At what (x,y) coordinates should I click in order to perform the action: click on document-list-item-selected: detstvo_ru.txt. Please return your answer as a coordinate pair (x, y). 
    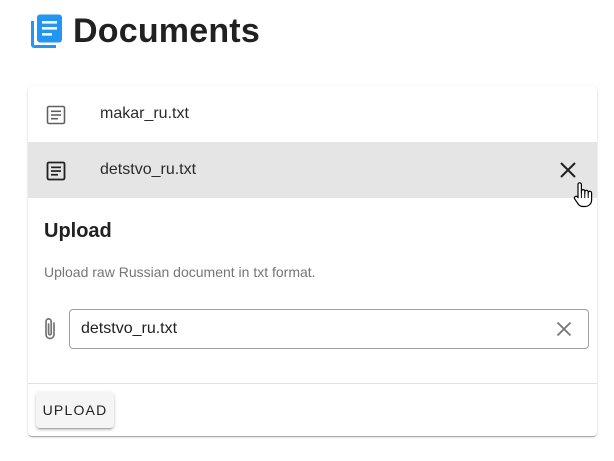
    Looking at the image, I should click on (312, 170).